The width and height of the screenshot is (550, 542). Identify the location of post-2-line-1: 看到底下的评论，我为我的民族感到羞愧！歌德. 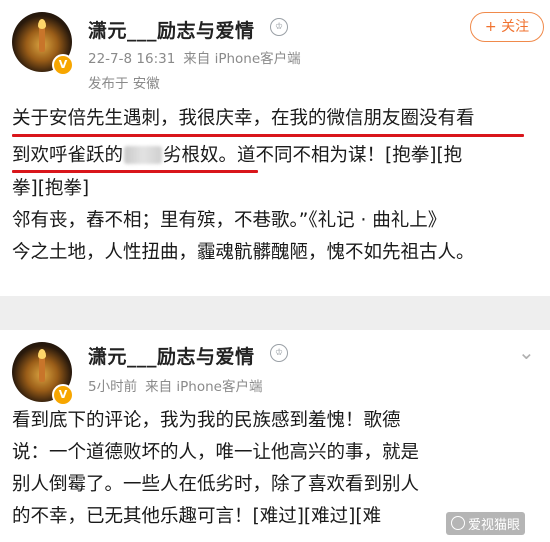
(206, 420).